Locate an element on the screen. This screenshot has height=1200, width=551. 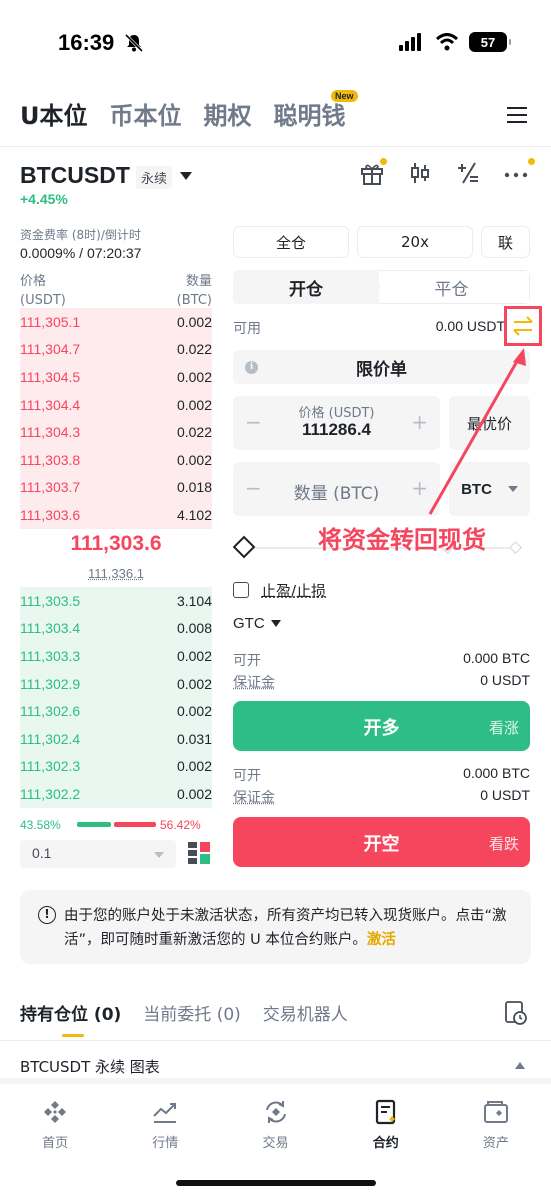
ask-row: 111,303.8 0.002 is located at coordinates (116, 459).